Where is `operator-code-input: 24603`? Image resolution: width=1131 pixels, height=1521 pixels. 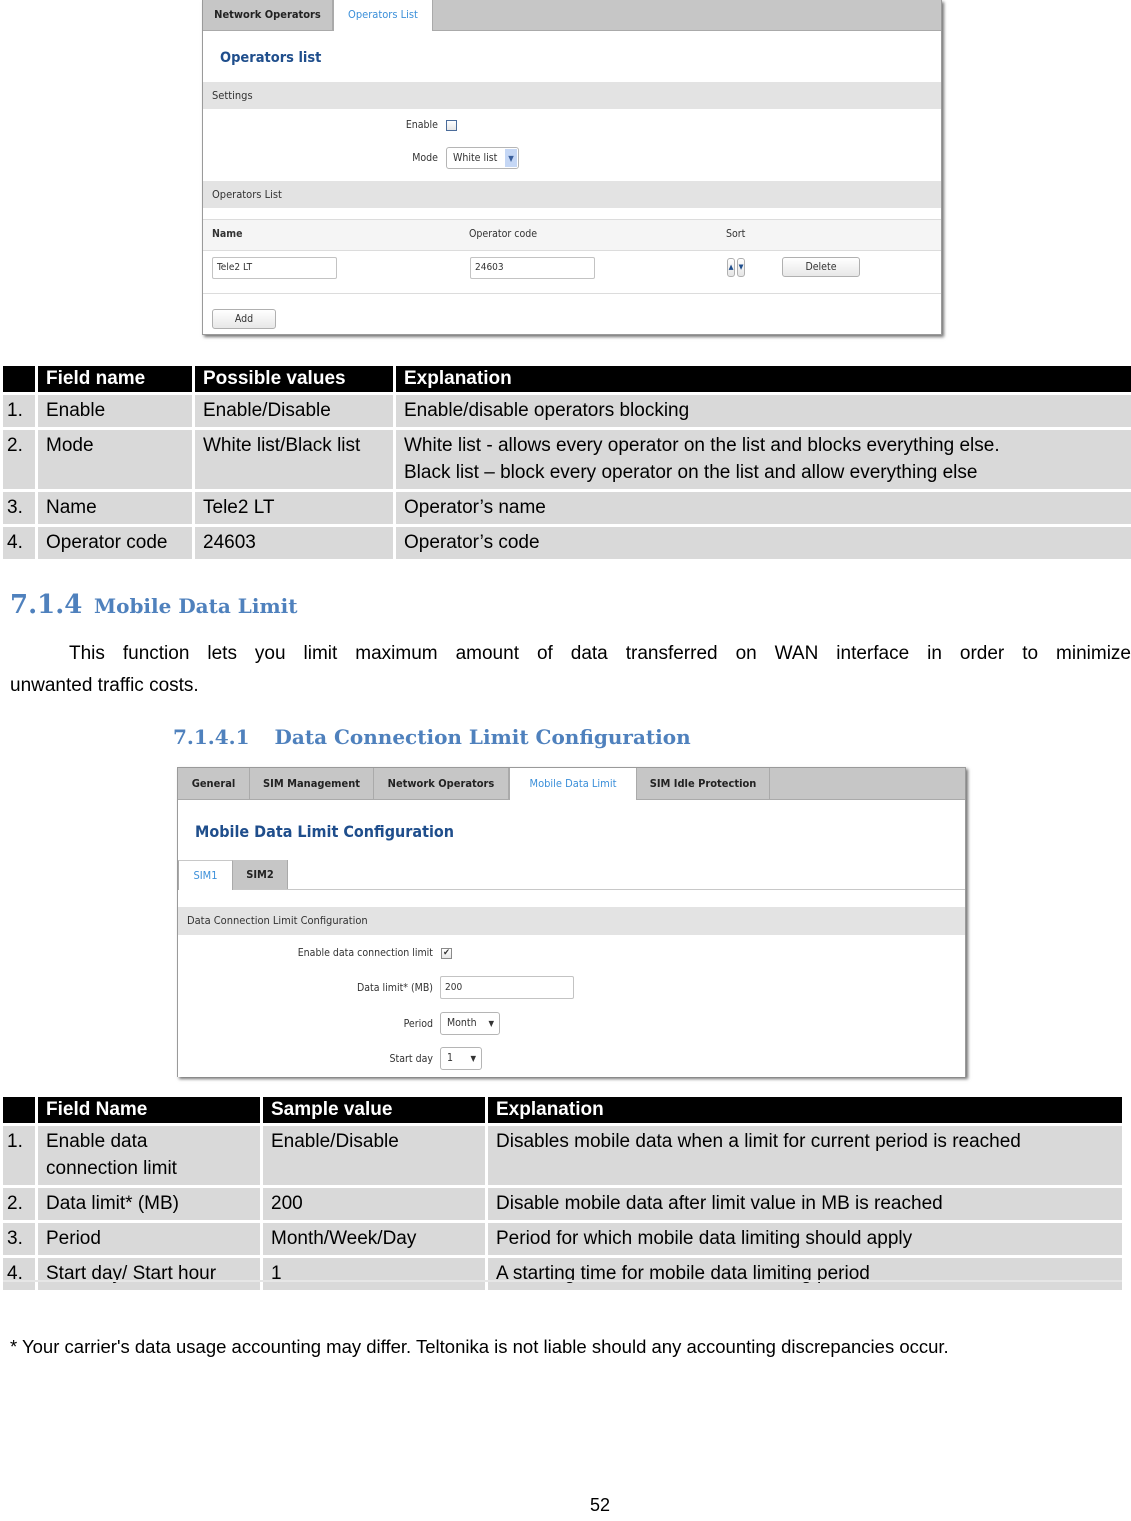
operator-code-input: 24603 is located at coordinates (532, 268).